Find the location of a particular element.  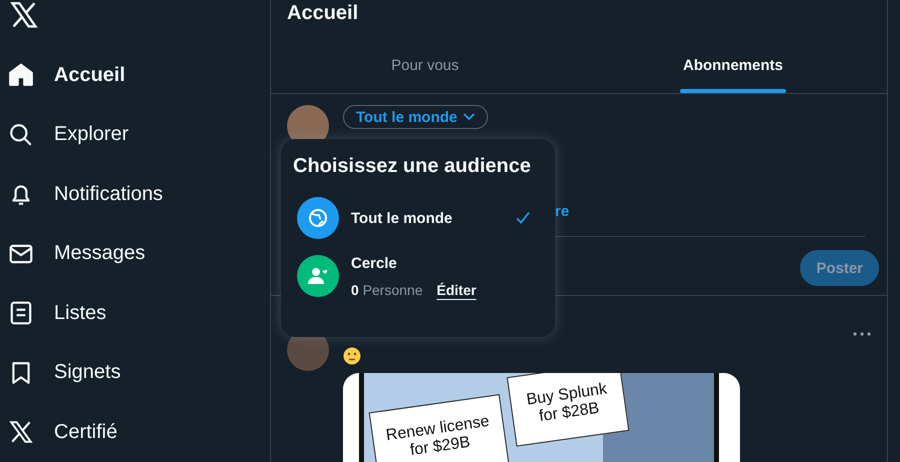

search-icon is located at coordinates (21, 135).